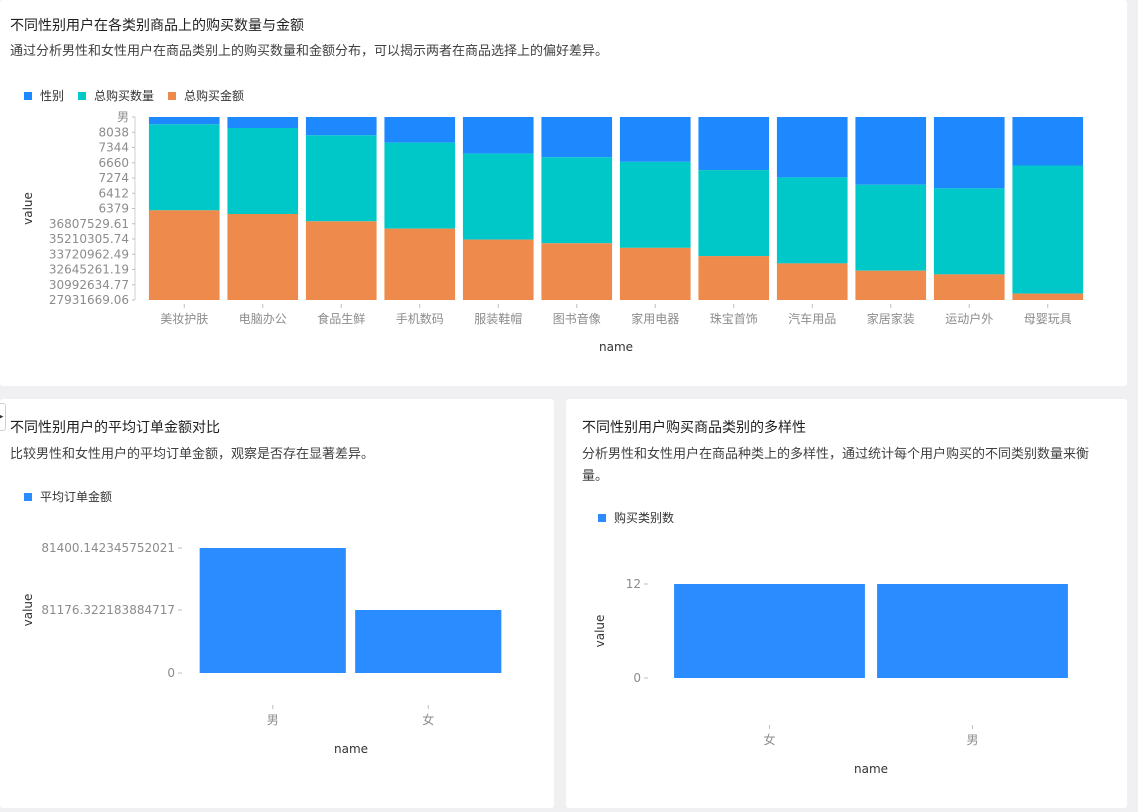 Image resolution: width=1138 pixels, height=812 pixels. What do you see at coordinates (89, 300) in the screenshot?
I see `y-tick-label: 27931669.06` at bounding box center [89, 300].